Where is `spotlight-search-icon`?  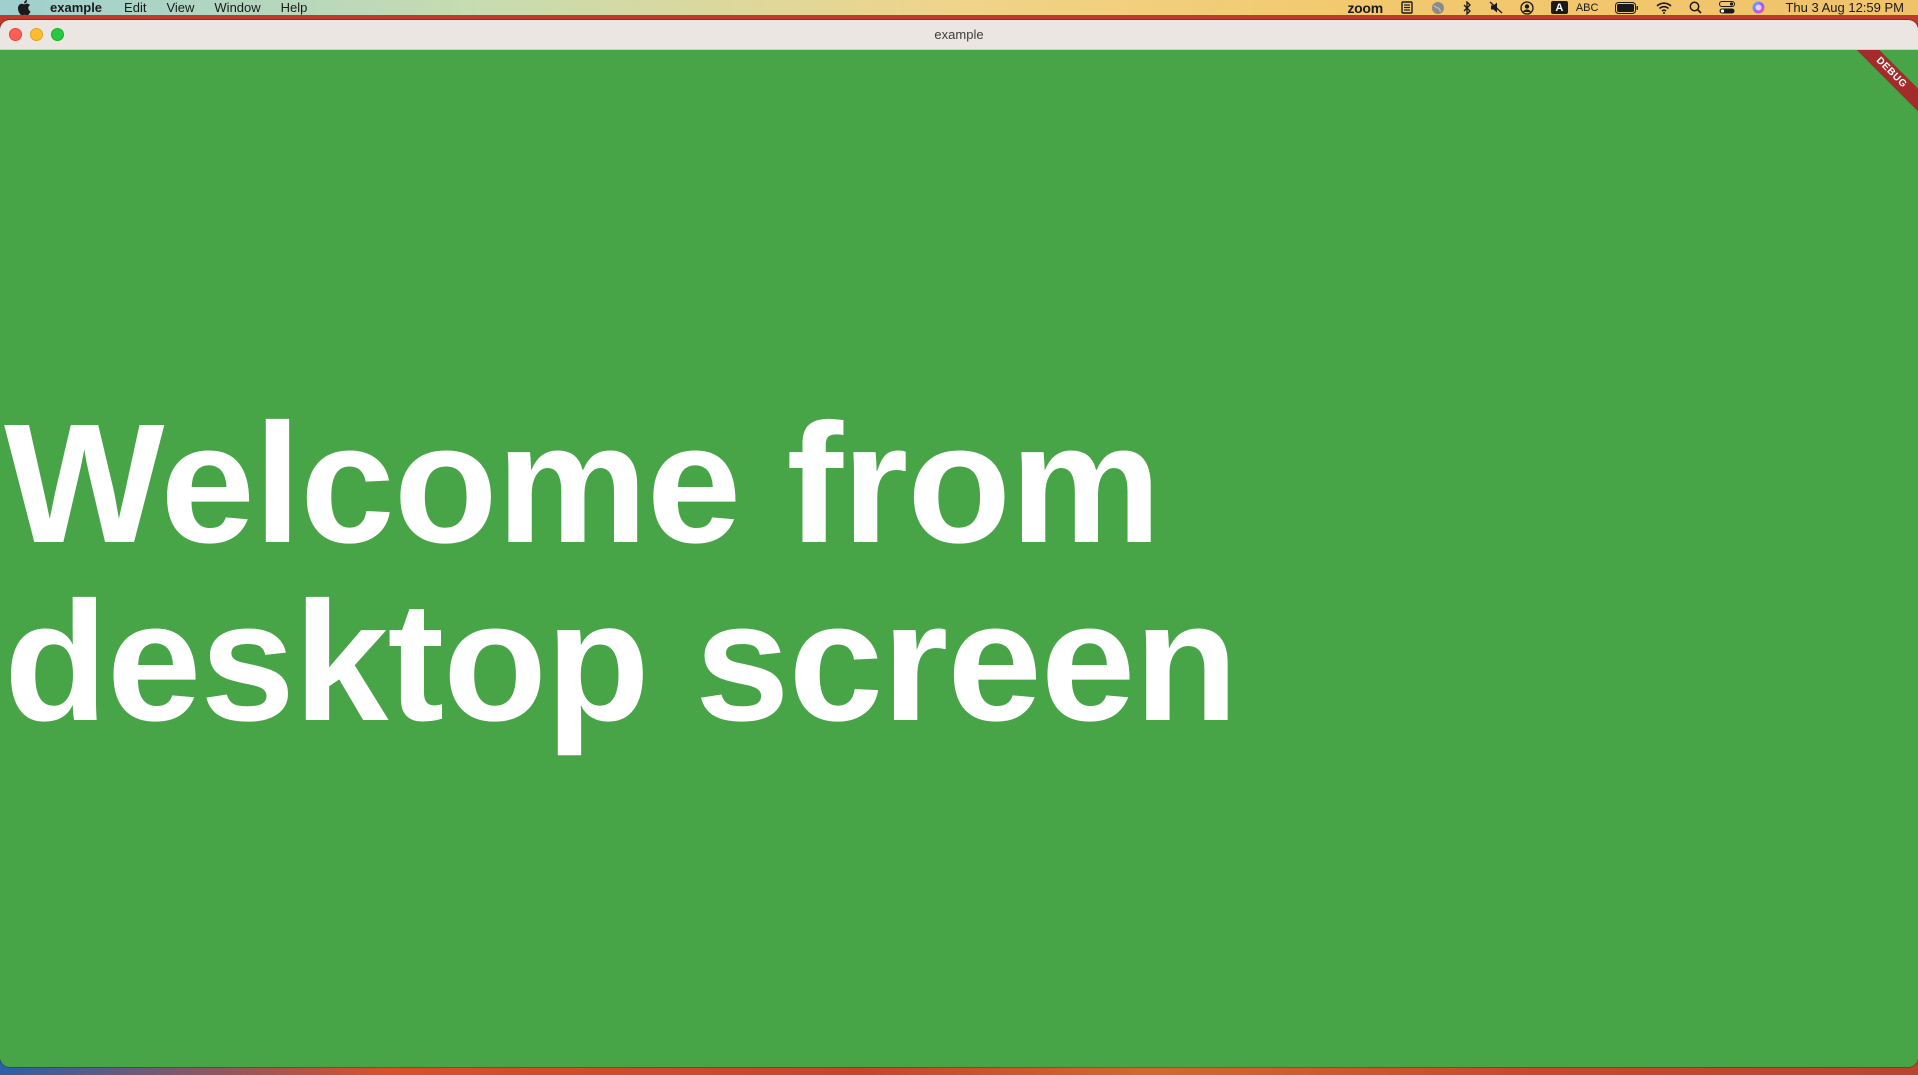
spotlight-search-icon is located at coordinates (1696, 7).